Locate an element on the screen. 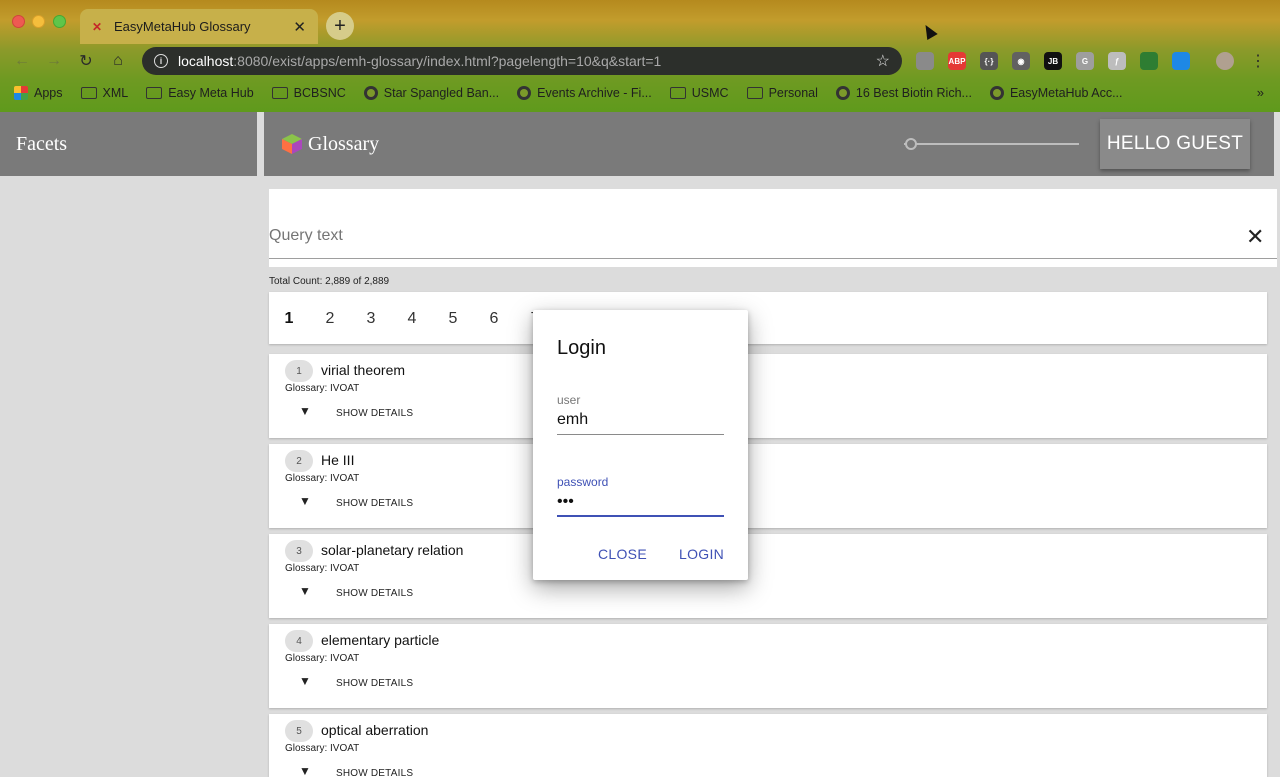 The image size is (1280, 777). bookmark-folder-easy-meta-hub: Easy Meta Hub is located at coordinates (200, 93).